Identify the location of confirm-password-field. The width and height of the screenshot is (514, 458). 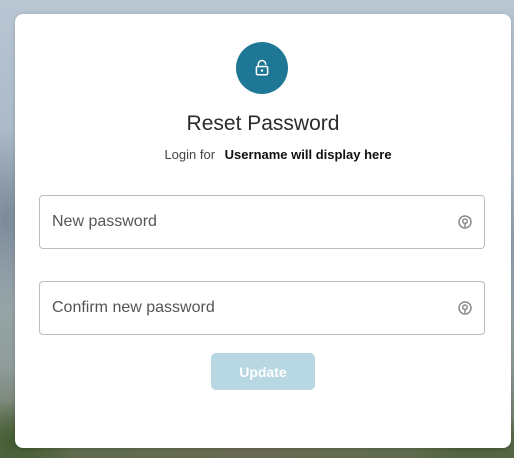
(262, 308).